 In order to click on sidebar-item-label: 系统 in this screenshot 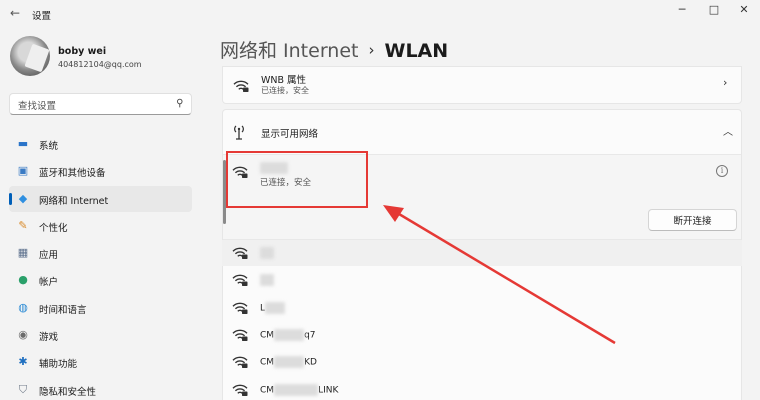, I will do `click(49, 146)`.